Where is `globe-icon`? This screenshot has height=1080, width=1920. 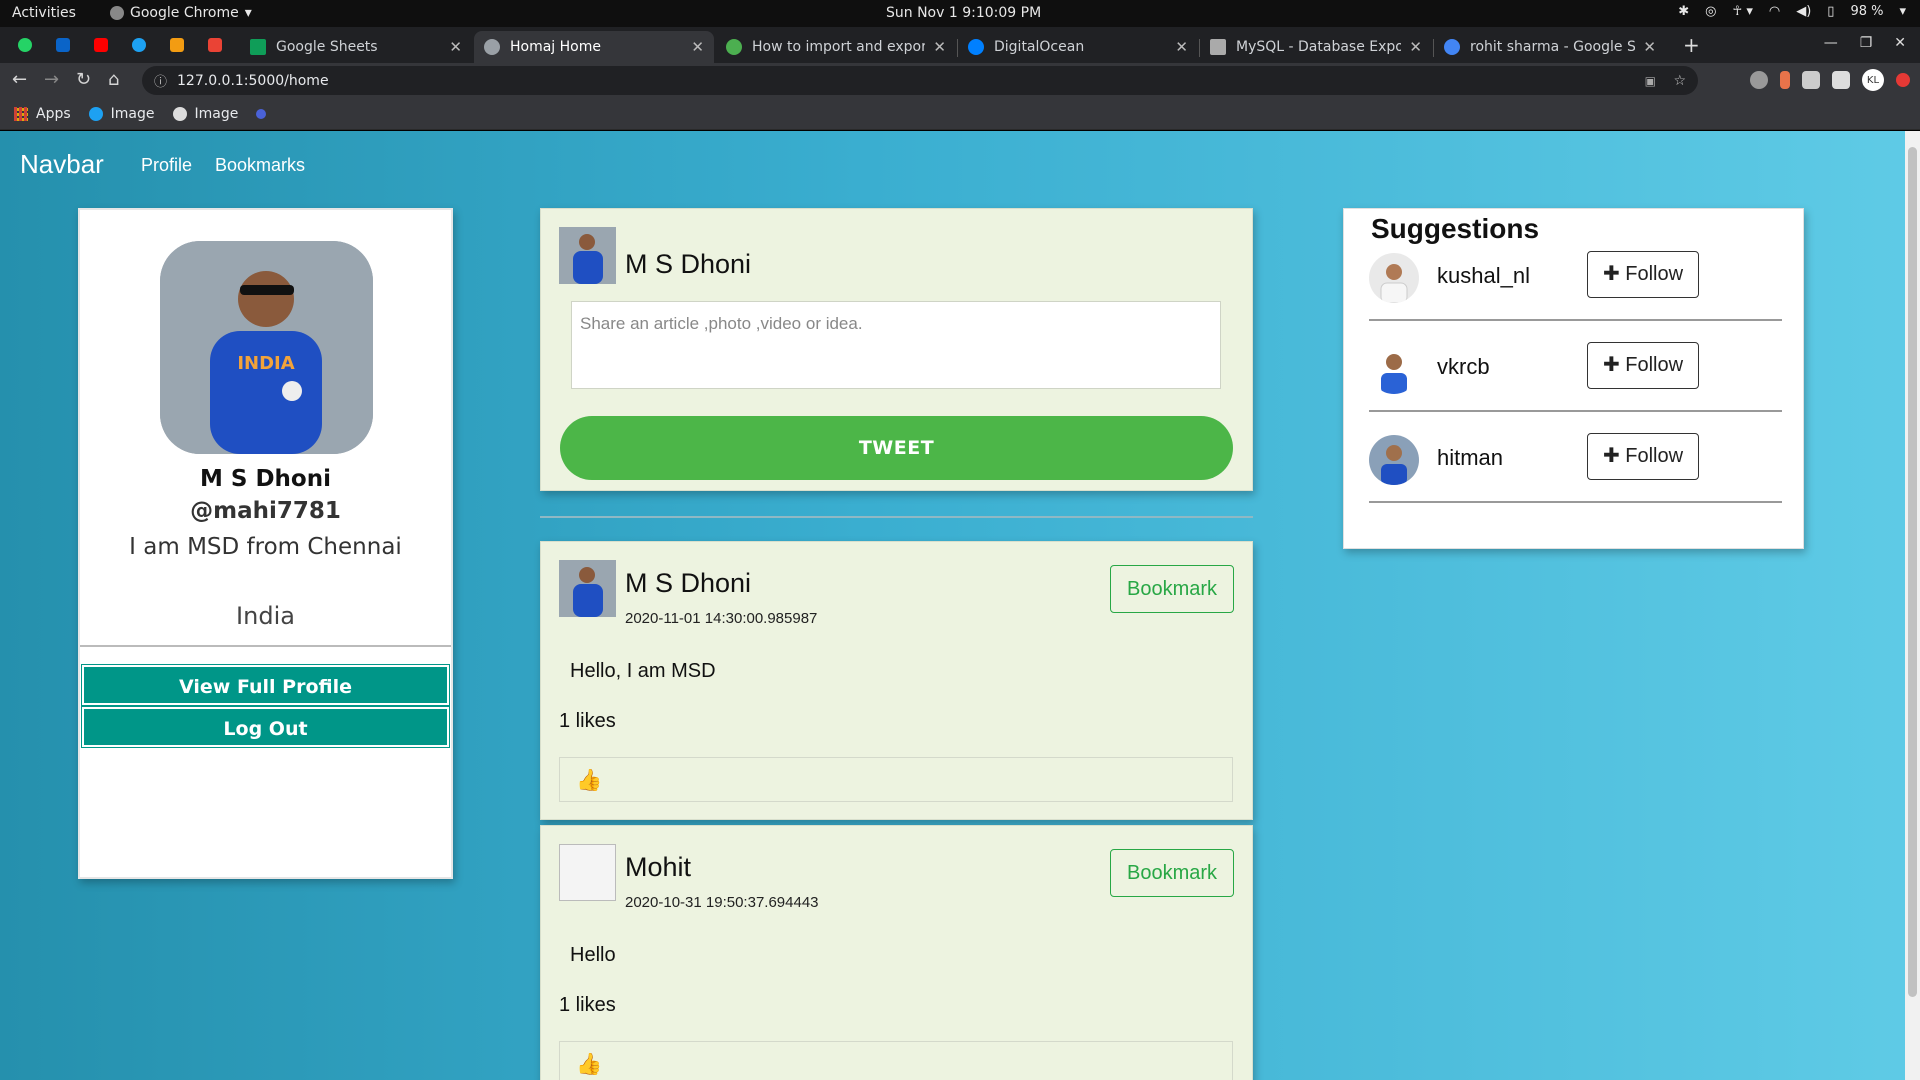
globe-icon is located at coordinates (179, 113).